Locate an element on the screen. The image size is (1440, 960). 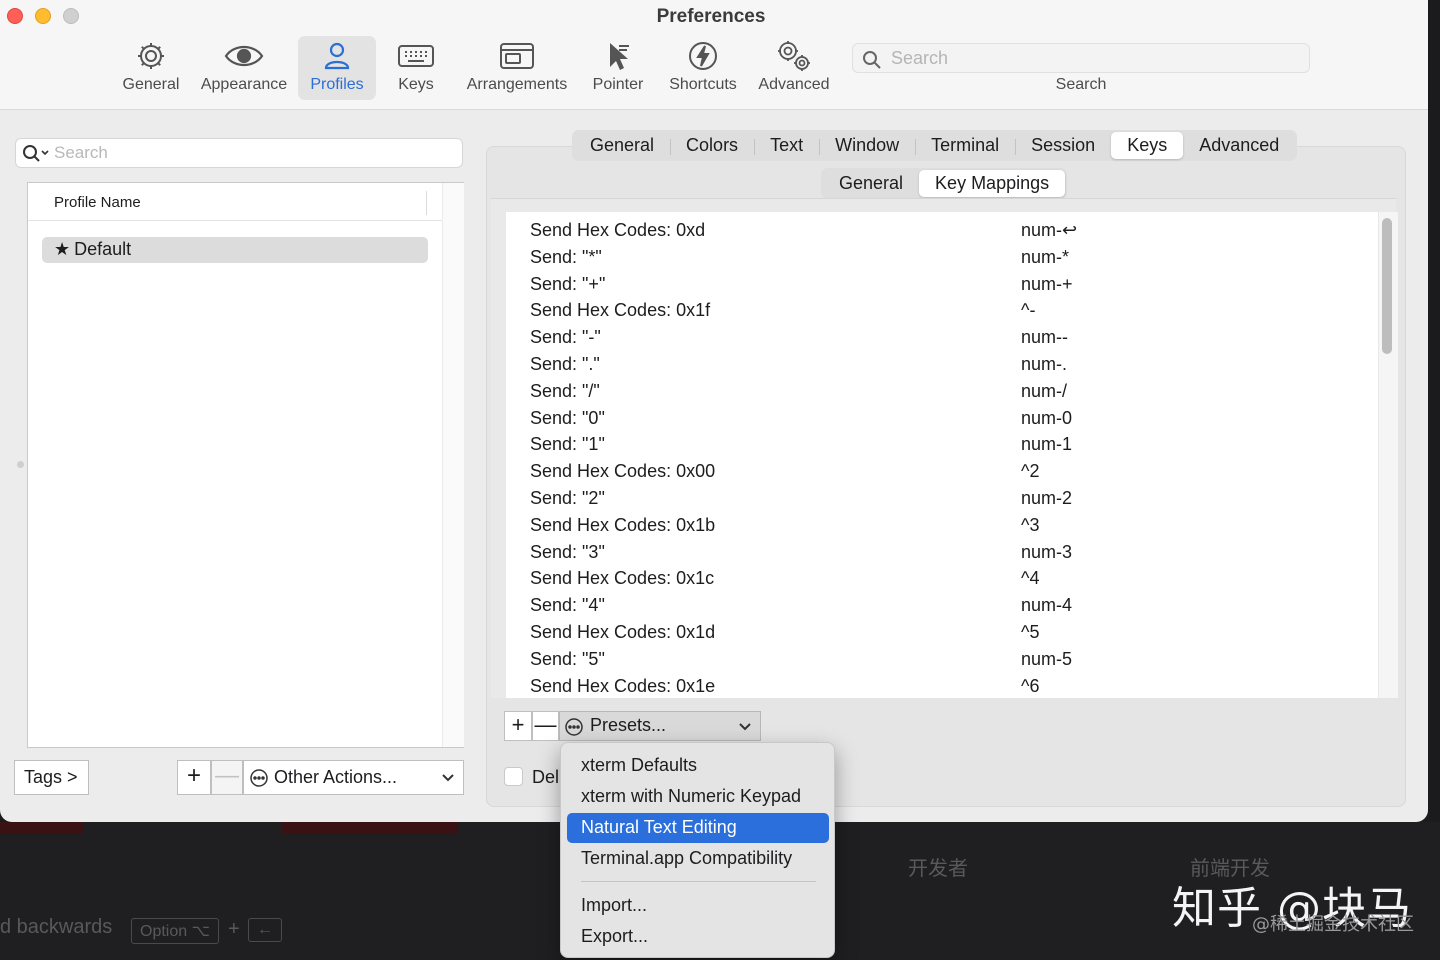
toolbar-keys: Keys is located at coordinates (416, 68).